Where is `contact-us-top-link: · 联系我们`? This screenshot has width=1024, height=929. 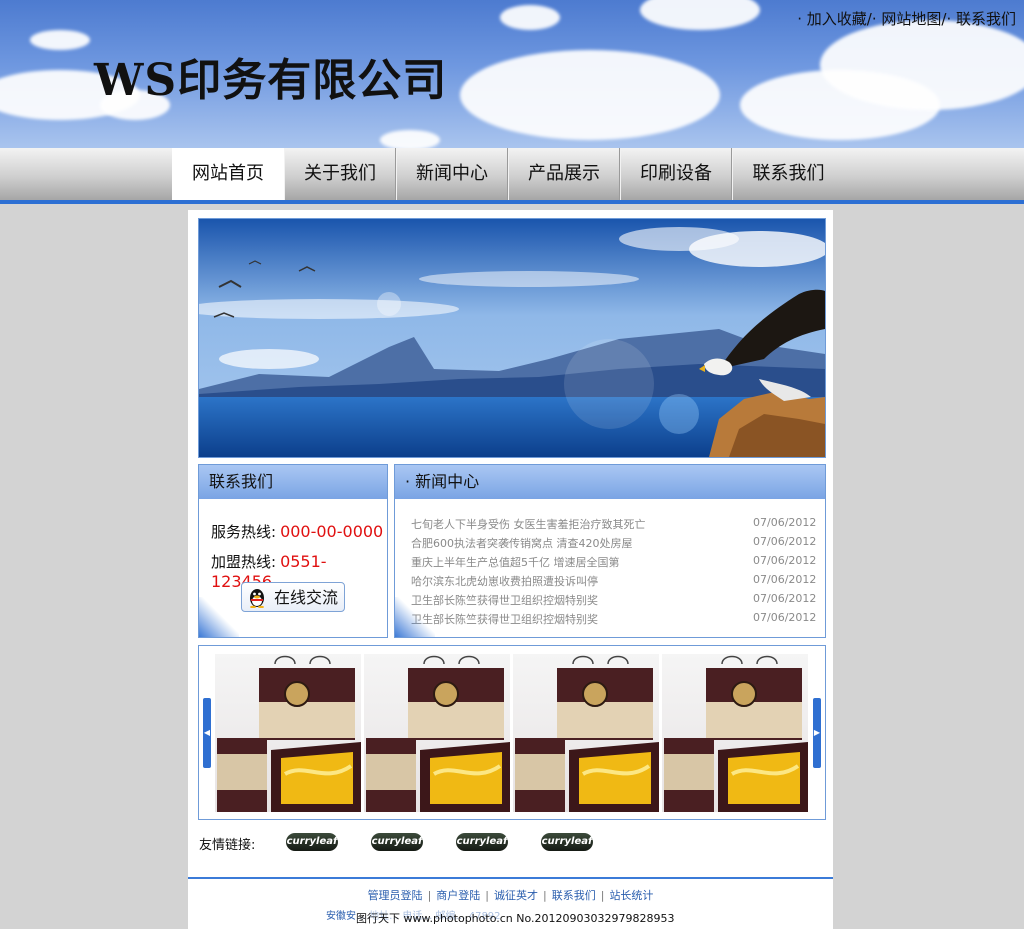 contact-us-top-link: · 联系我们 is located at coordinates (981, 18).